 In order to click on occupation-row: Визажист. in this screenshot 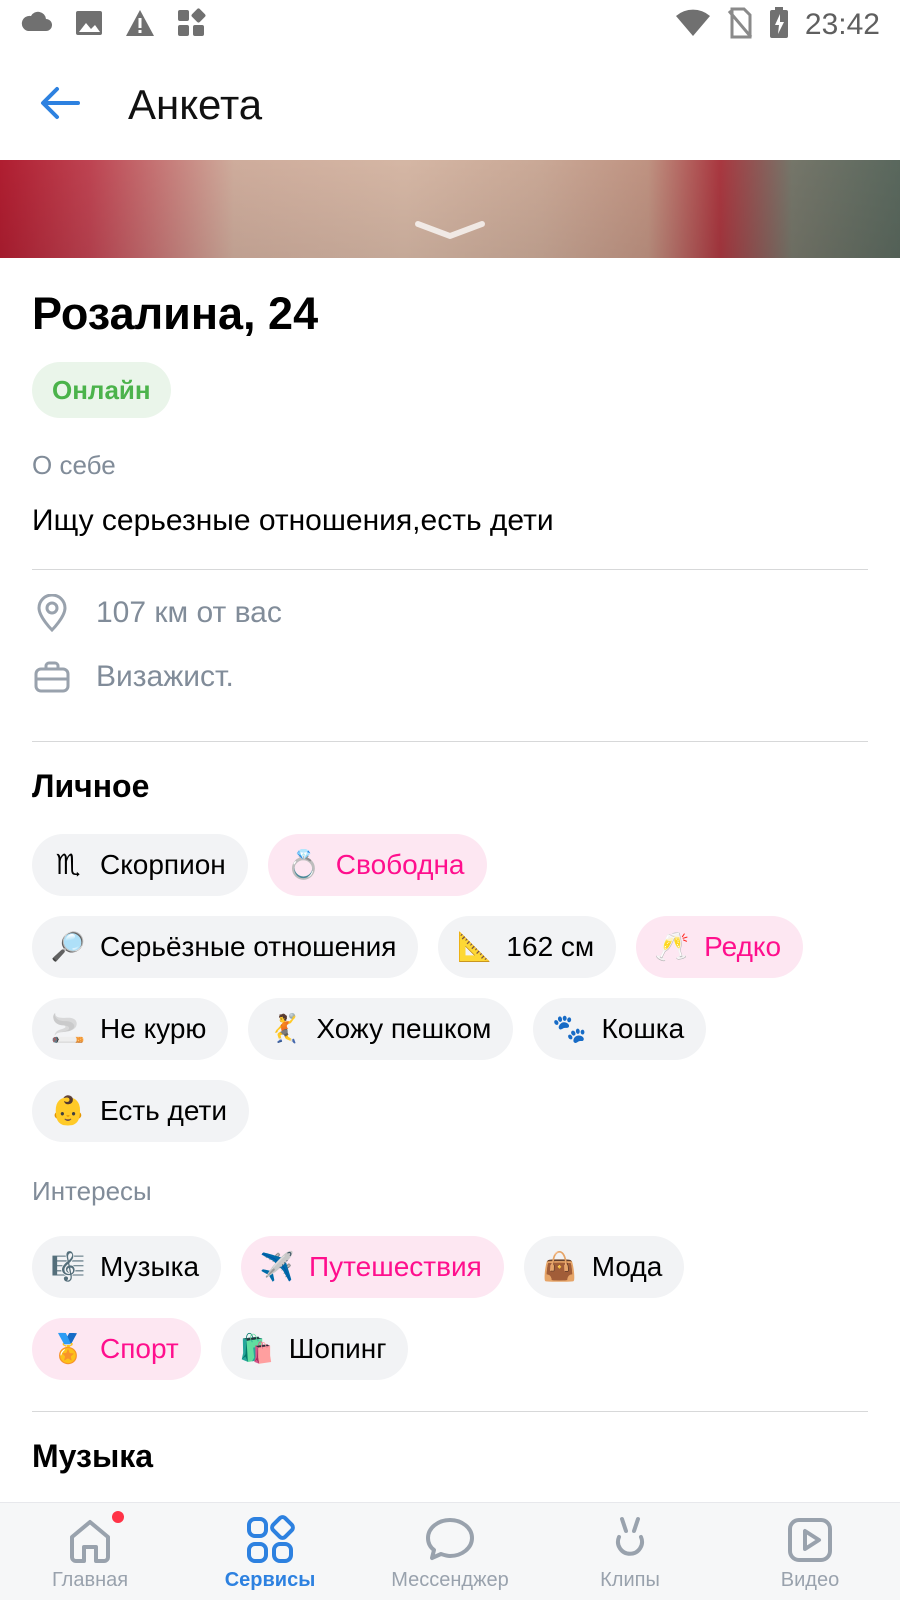, I will do `click(133, 677)`.